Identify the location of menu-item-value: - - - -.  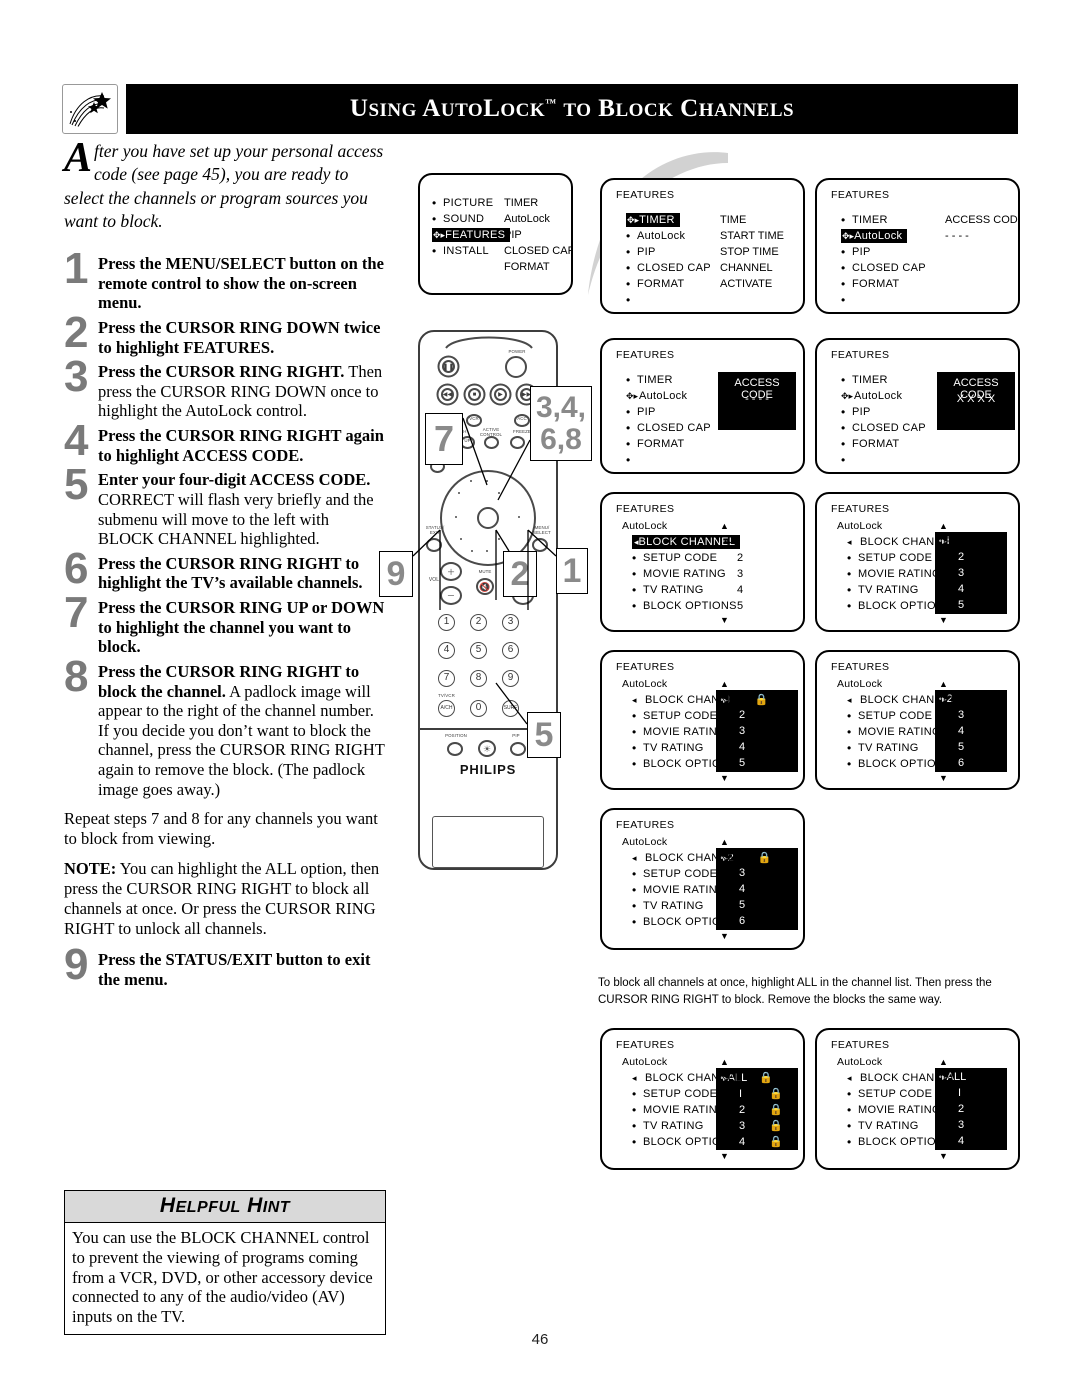
(981, 236).